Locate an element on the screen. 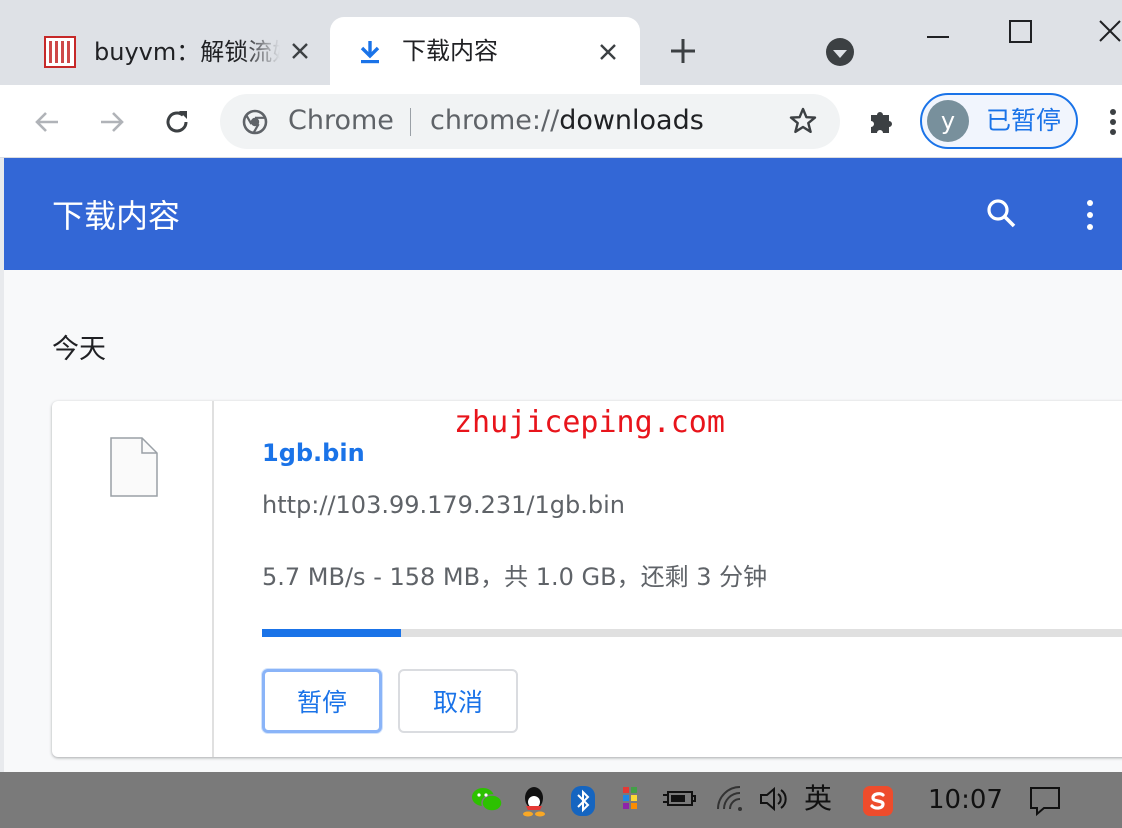 This screenshot has height=828, width=1122. windows-taskbar: 英 10:07 is located at coordinates (561, 800).